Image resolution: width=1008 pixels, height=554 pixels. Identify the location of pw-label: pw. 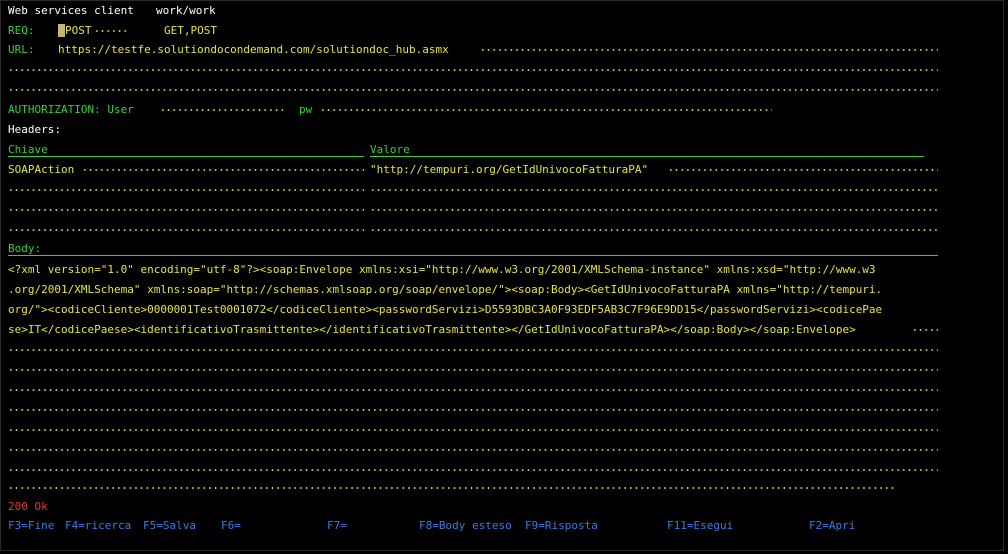
(306, 109).